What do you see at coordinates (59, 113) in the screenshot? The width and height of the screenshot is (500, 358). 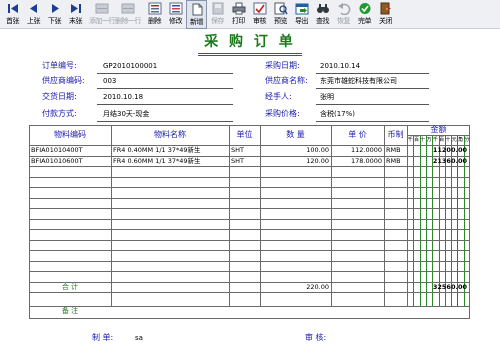 I see `payment-label: 付款方式:` at bounding box center [59, 113].